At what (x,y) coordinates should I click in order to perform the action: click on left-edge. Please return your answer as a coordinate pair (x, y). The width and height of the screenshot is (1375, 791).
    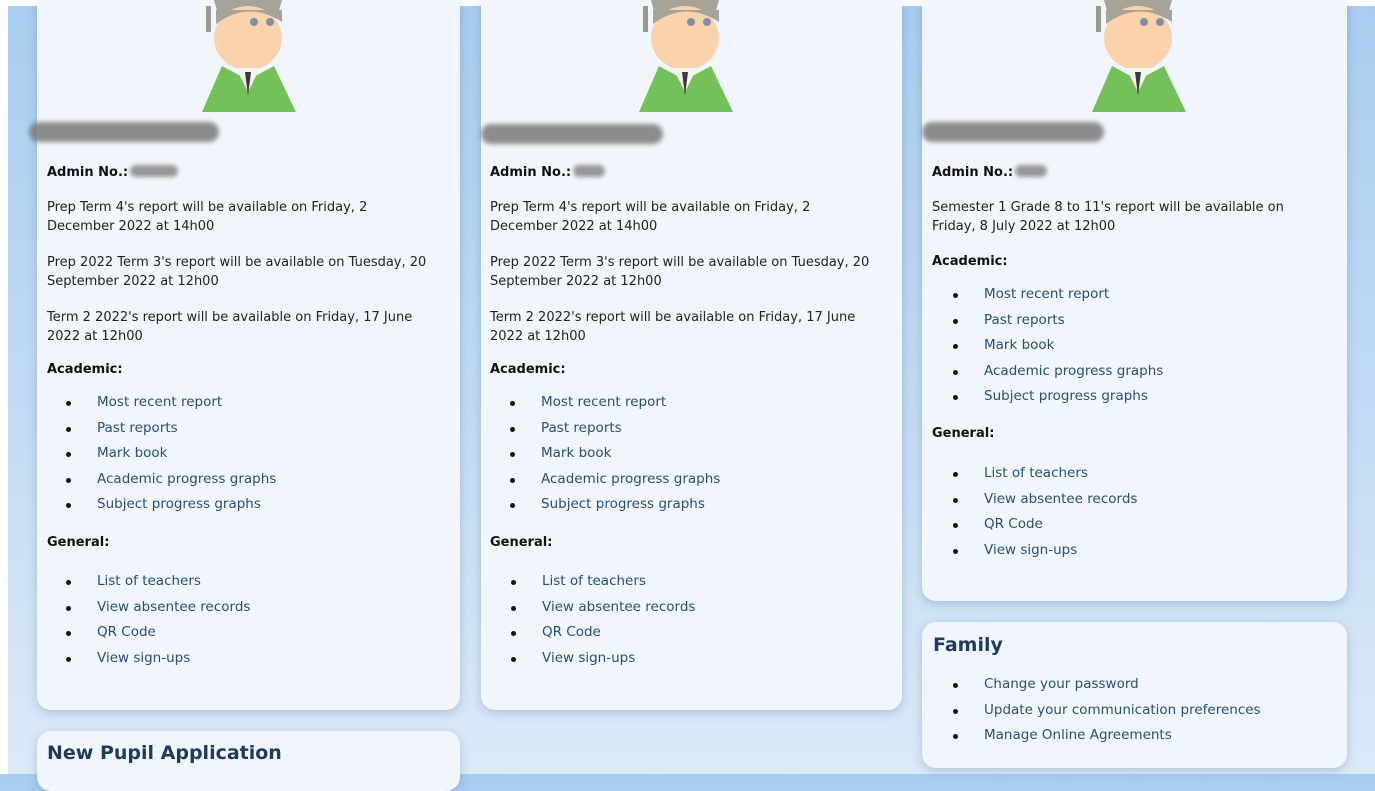
    Looking at the image, I should click on (4, 387).